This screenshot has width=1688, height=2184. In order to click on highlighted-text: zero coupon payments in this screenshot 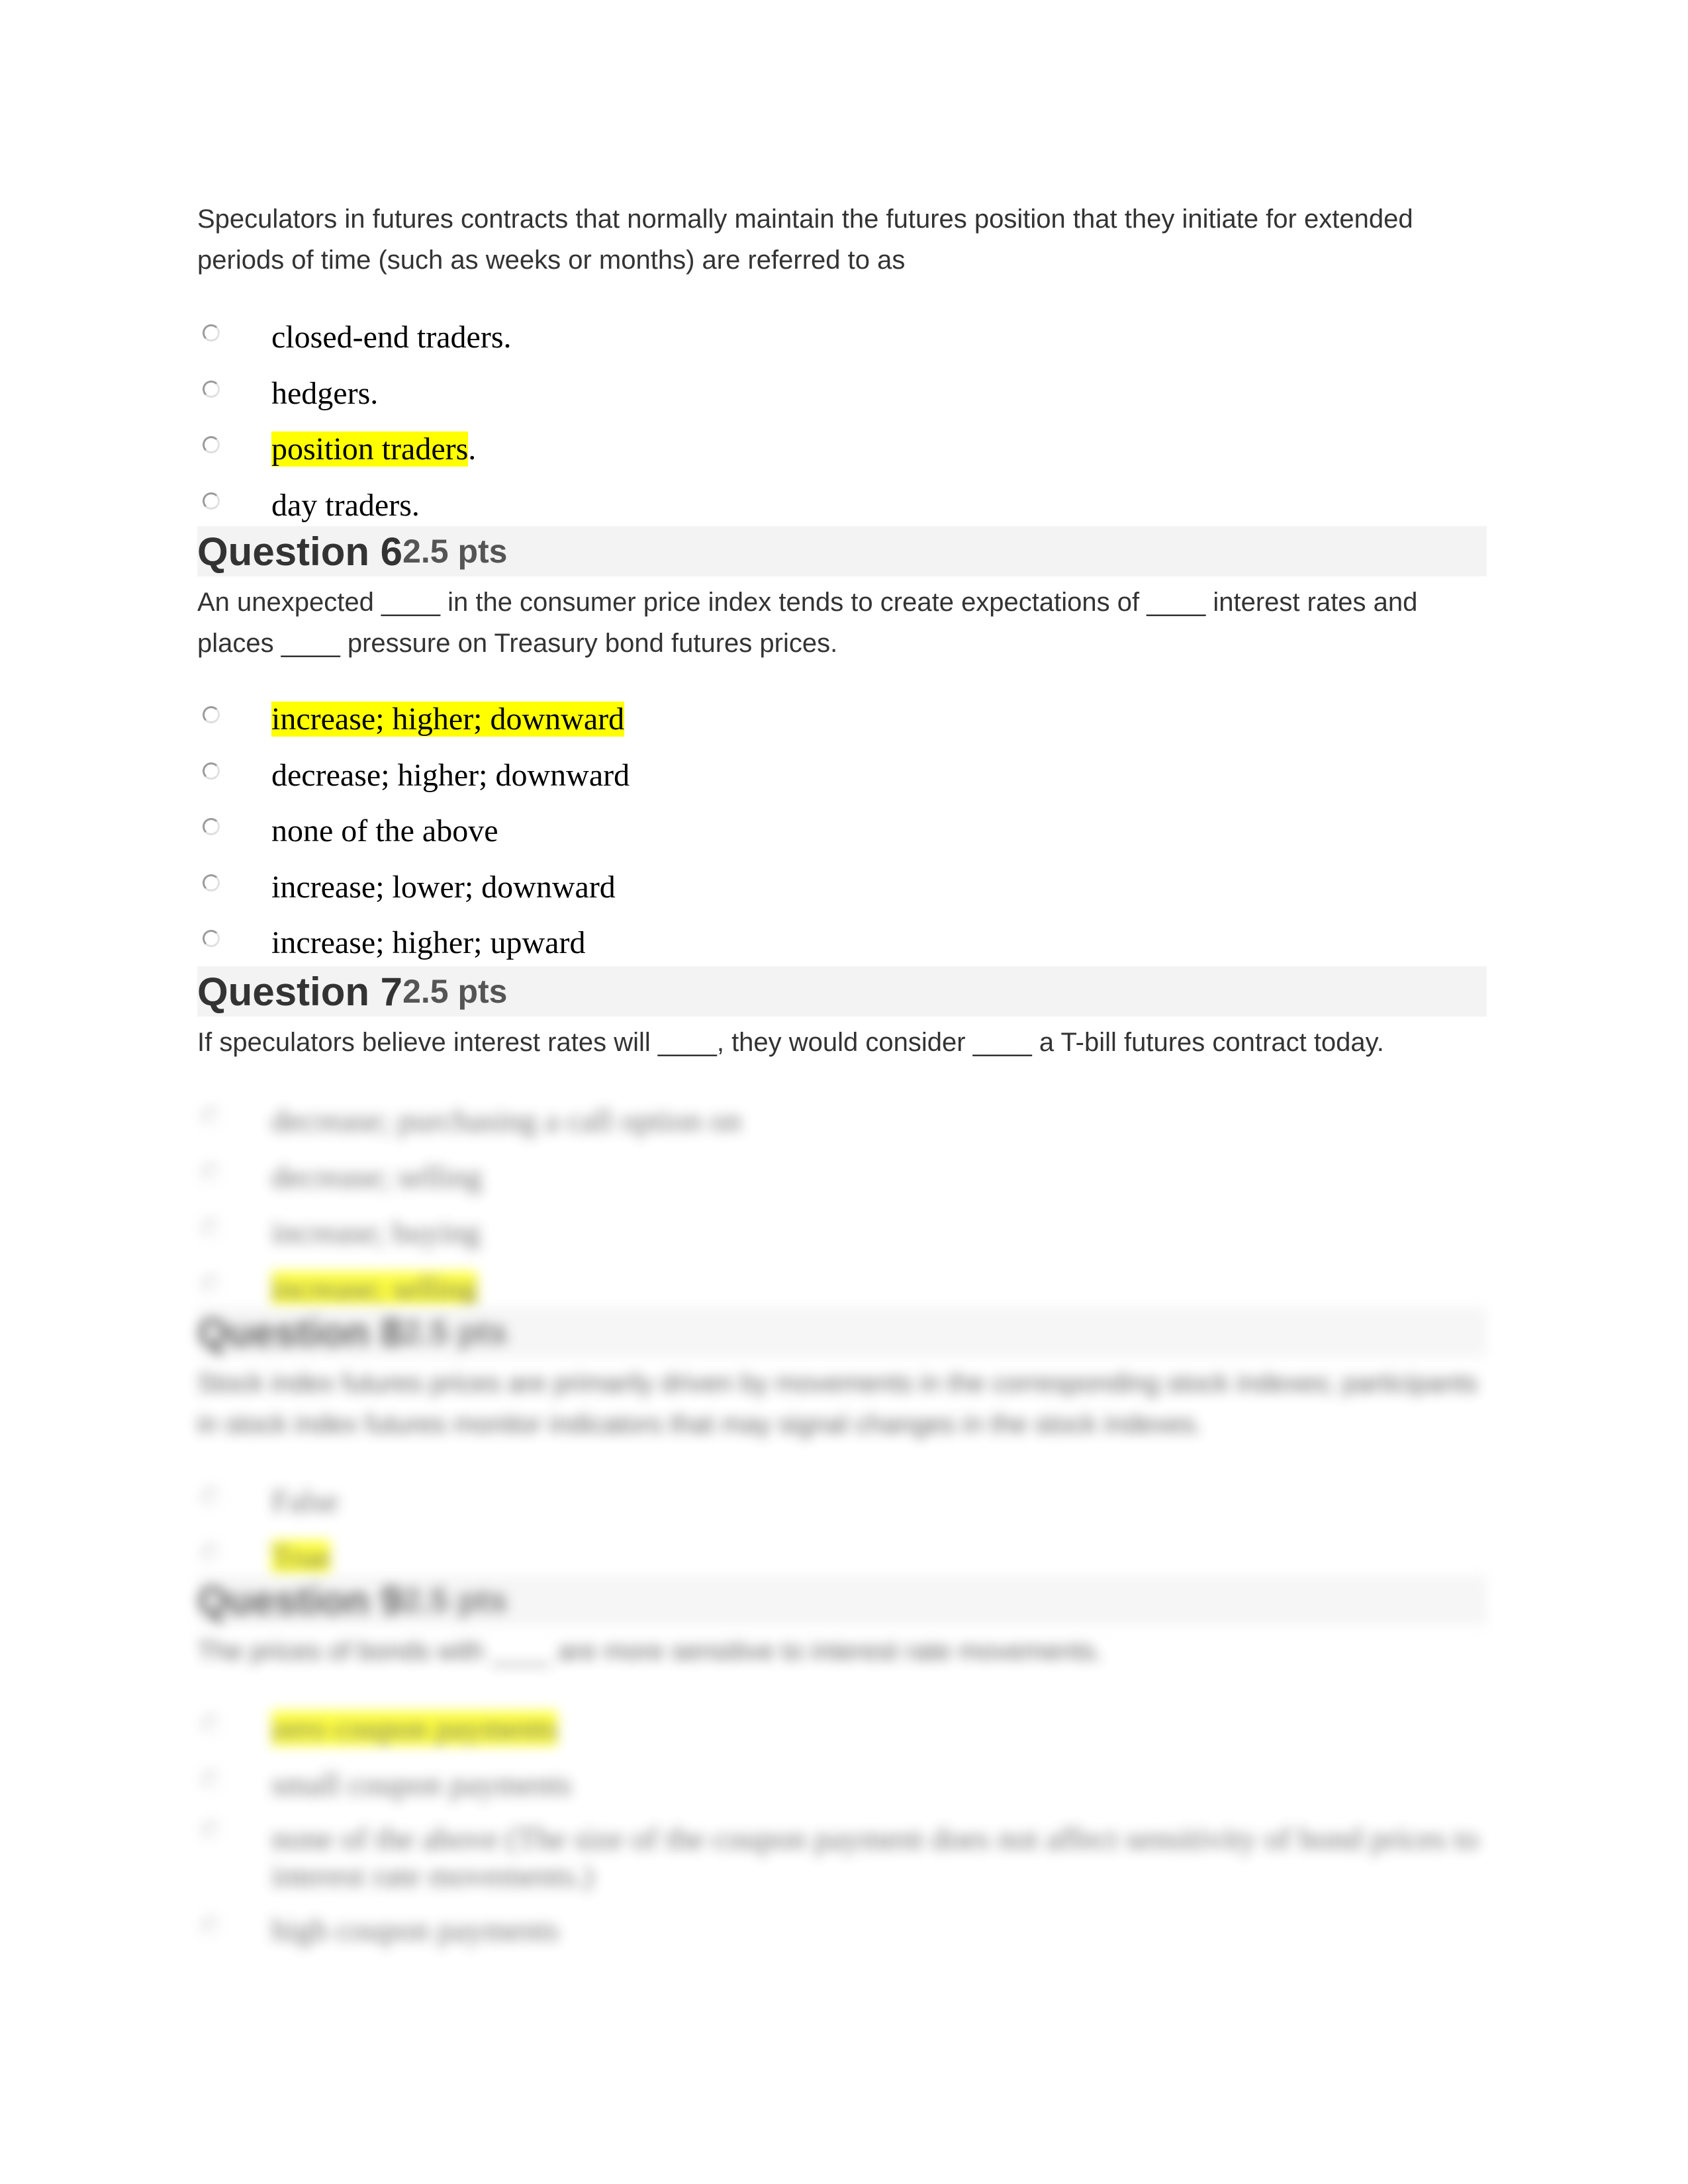, I will do `click(414, 1729)`.